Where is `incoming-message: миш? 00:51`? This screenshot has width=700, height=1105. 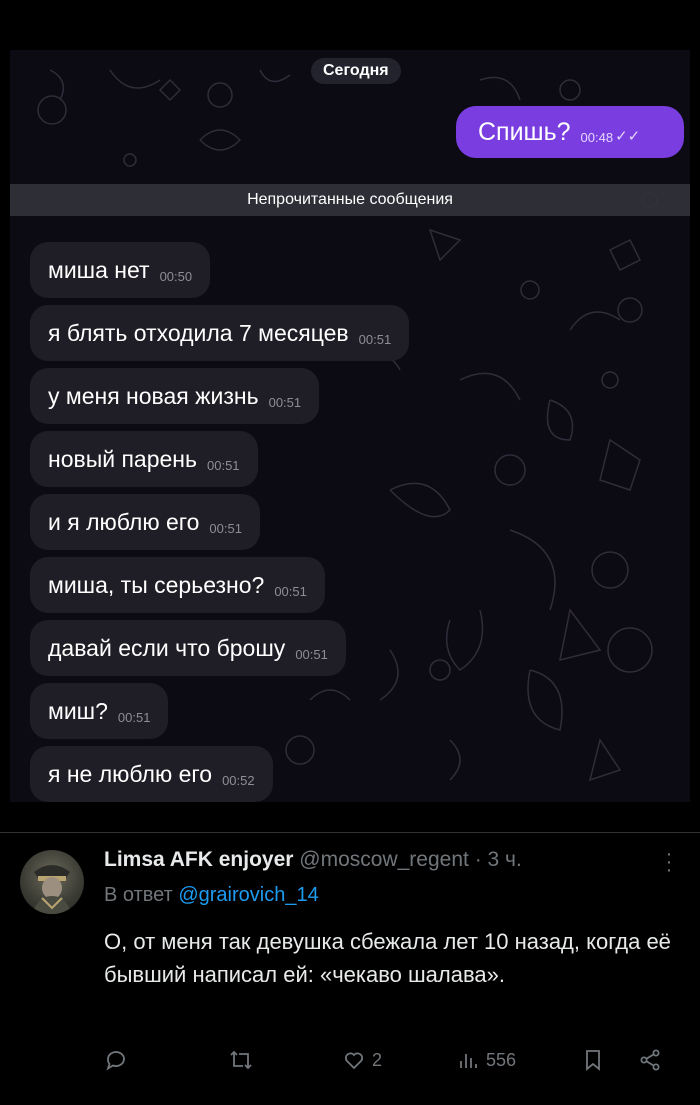
incoming-message: миш? 00:51 is located at coordinates (99, 711).